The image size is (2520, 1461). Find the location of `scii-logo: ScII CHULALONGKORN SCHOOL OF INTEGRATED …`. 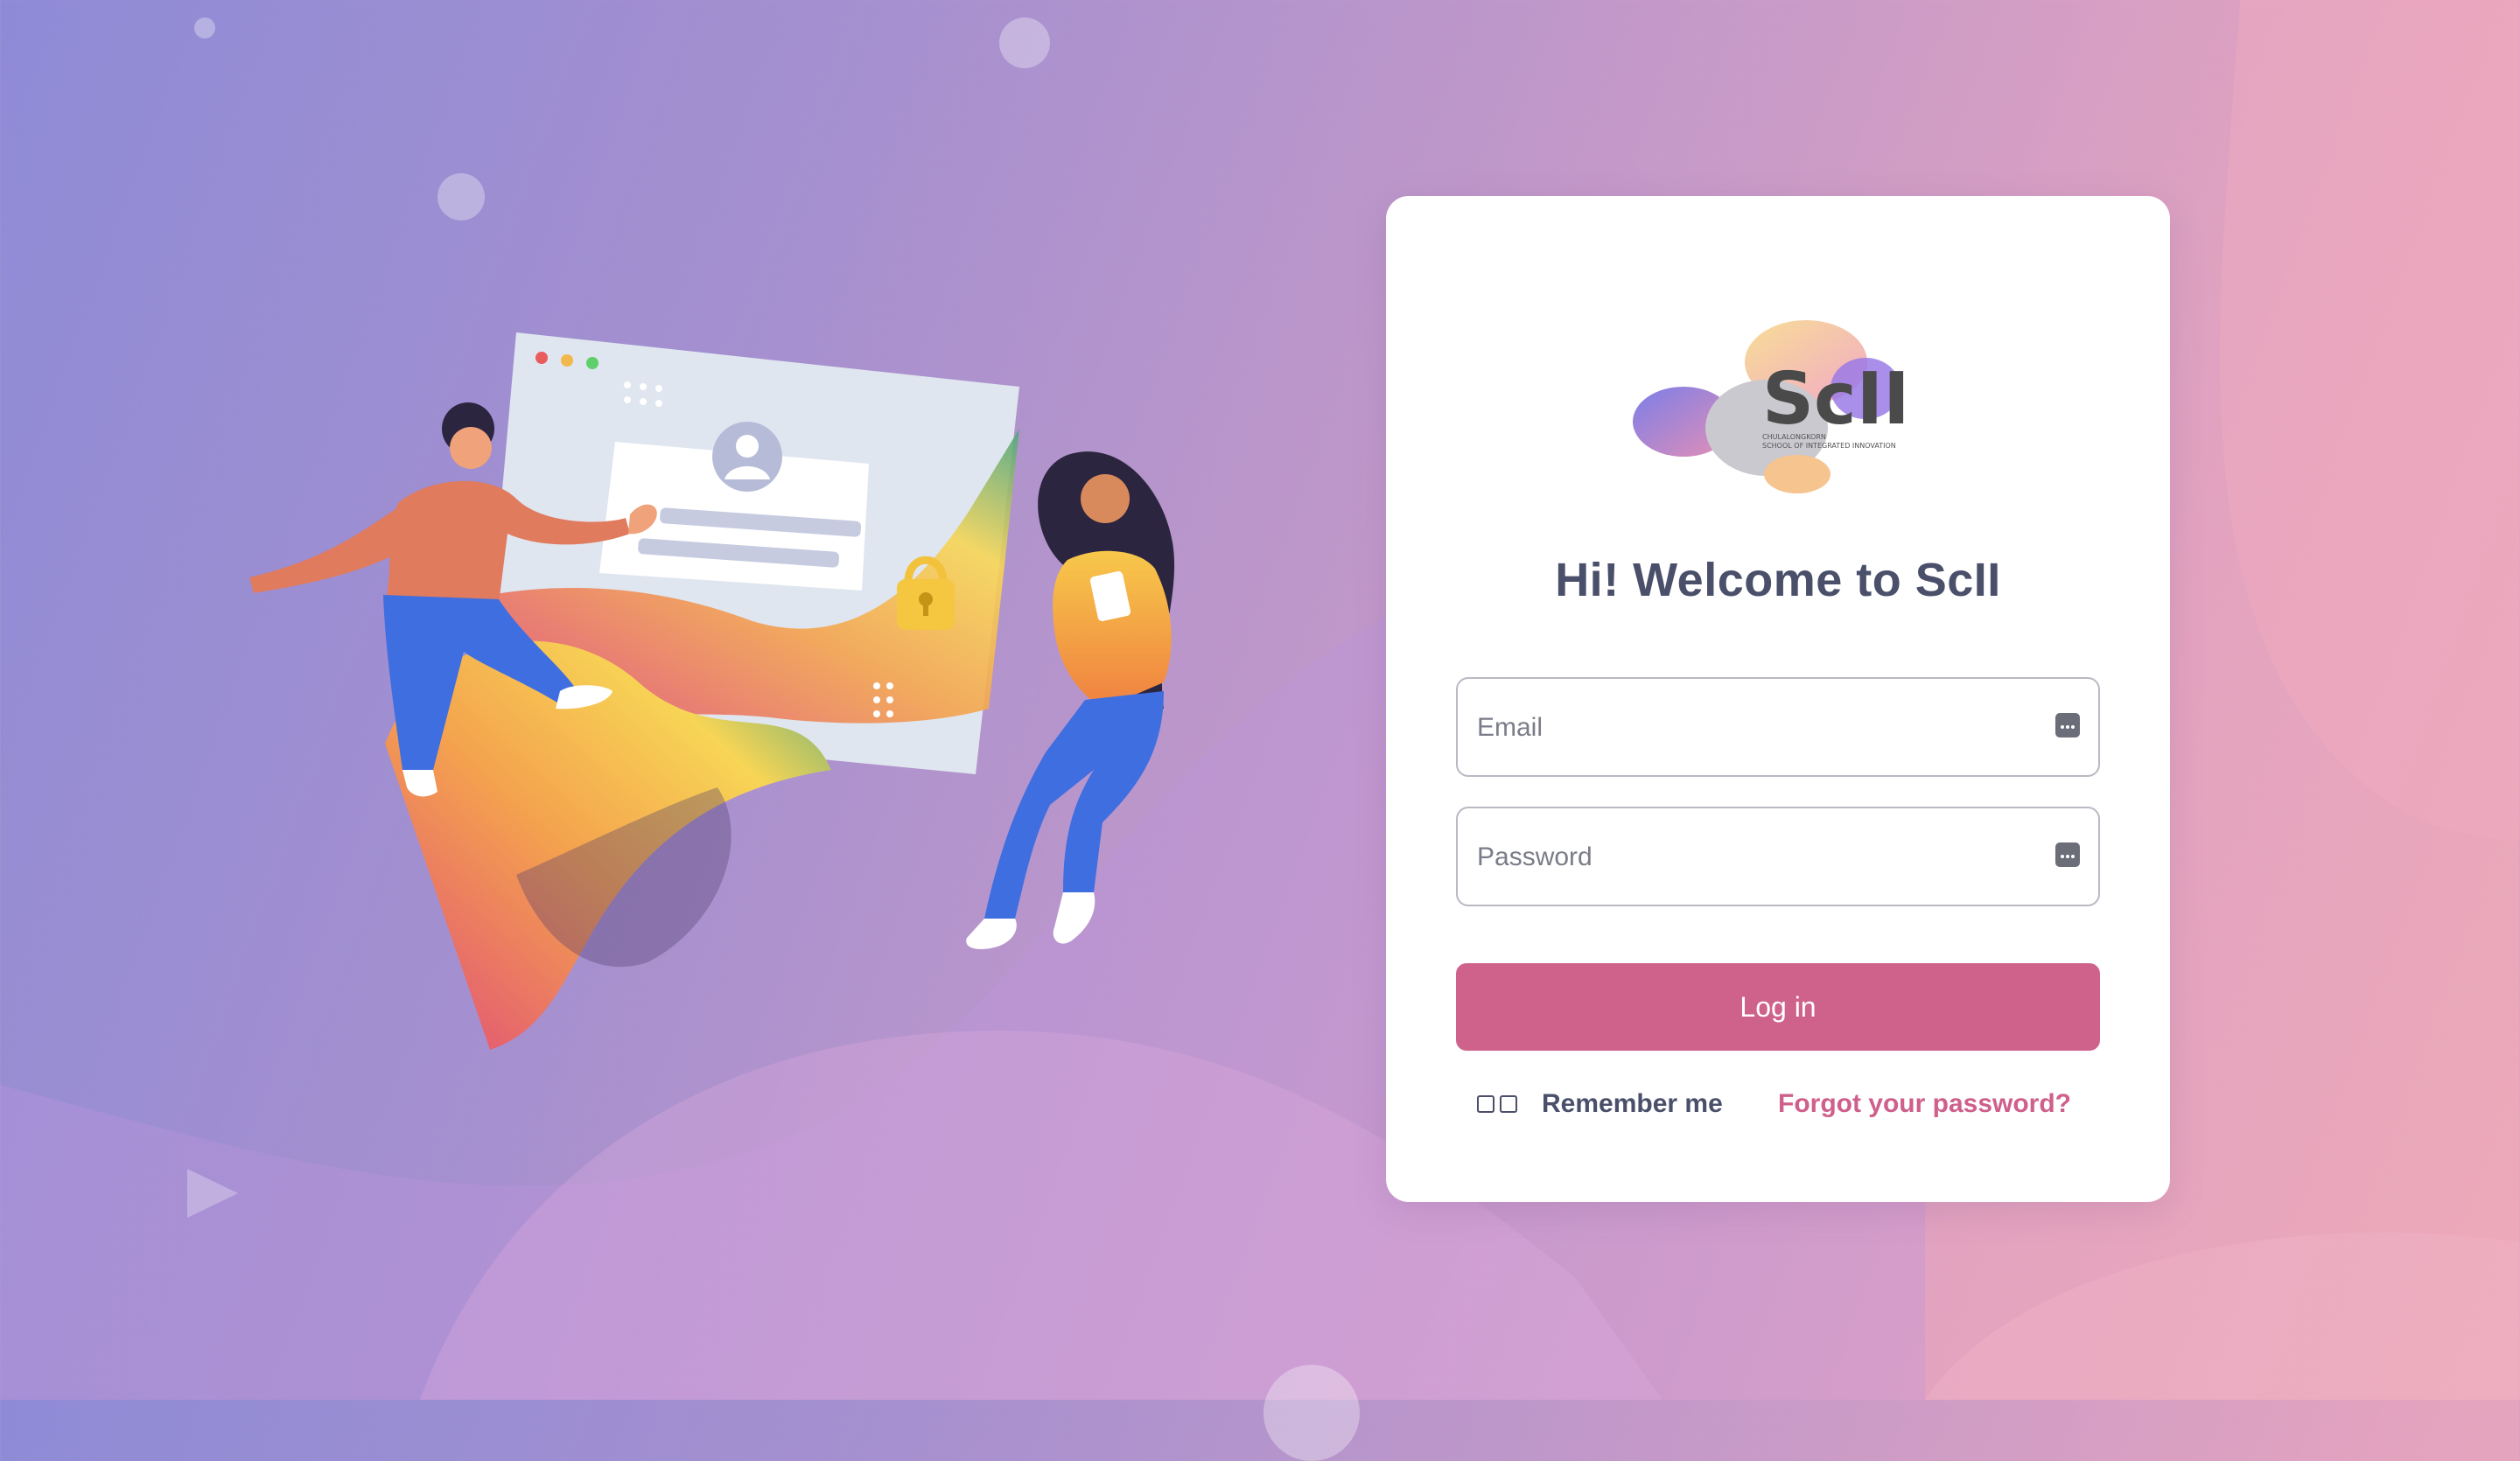

scii-logo: ScII CHULALONGKORN SCHOOL OF INTEGRATED … is located at coordinates (1771, 407).